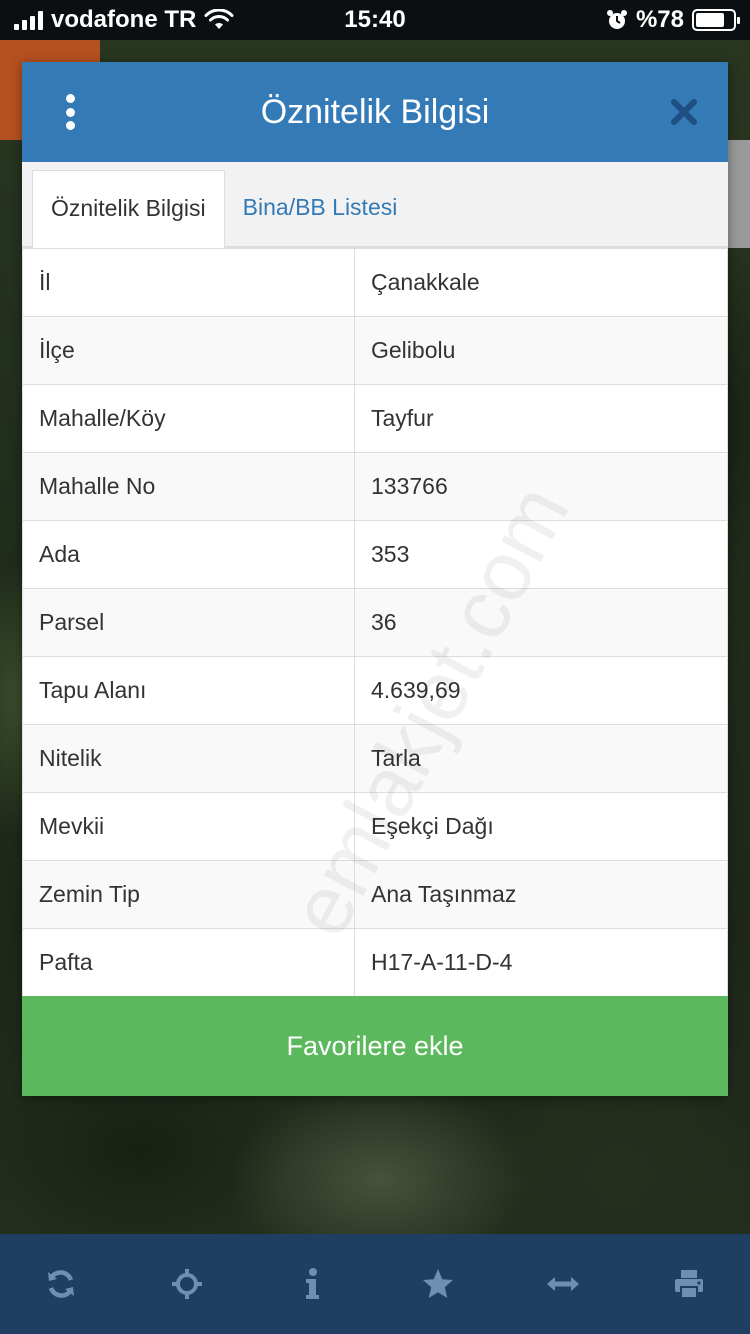 The image size is (750, 1334). I want to click on close-icon, so click(684, 112).